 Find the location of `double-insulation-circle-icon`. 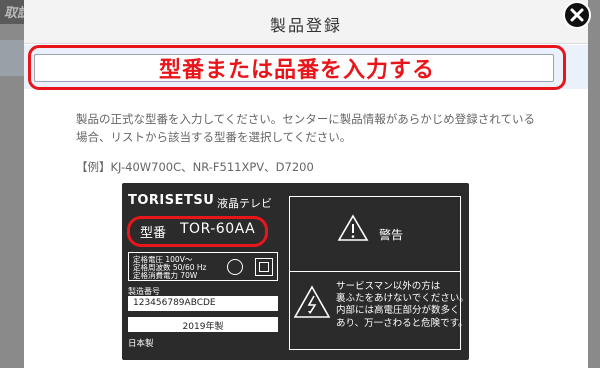

double-insulation-circle-icon is located at coordinates (235, 267).